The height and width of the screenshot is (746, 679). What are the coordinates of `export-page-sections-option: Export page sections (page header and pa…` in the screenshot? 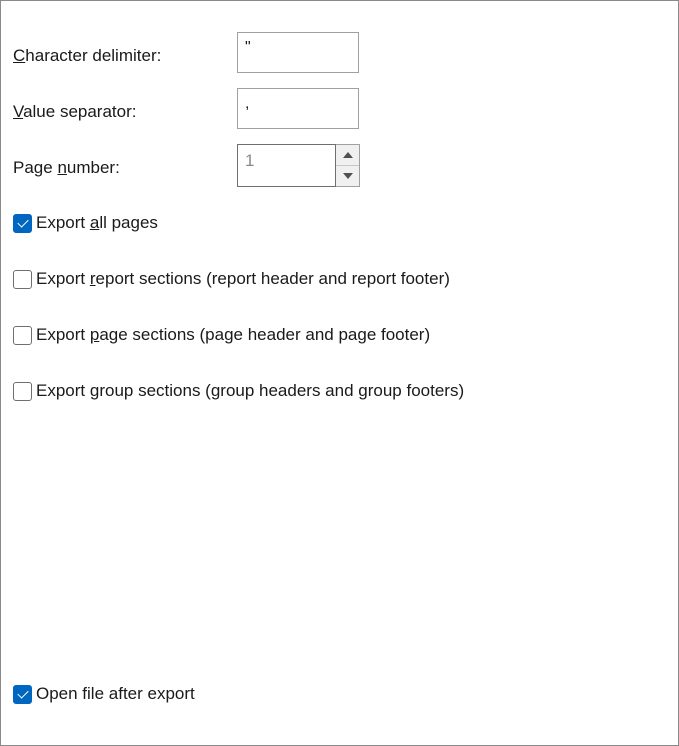 It's located at (221, 335).